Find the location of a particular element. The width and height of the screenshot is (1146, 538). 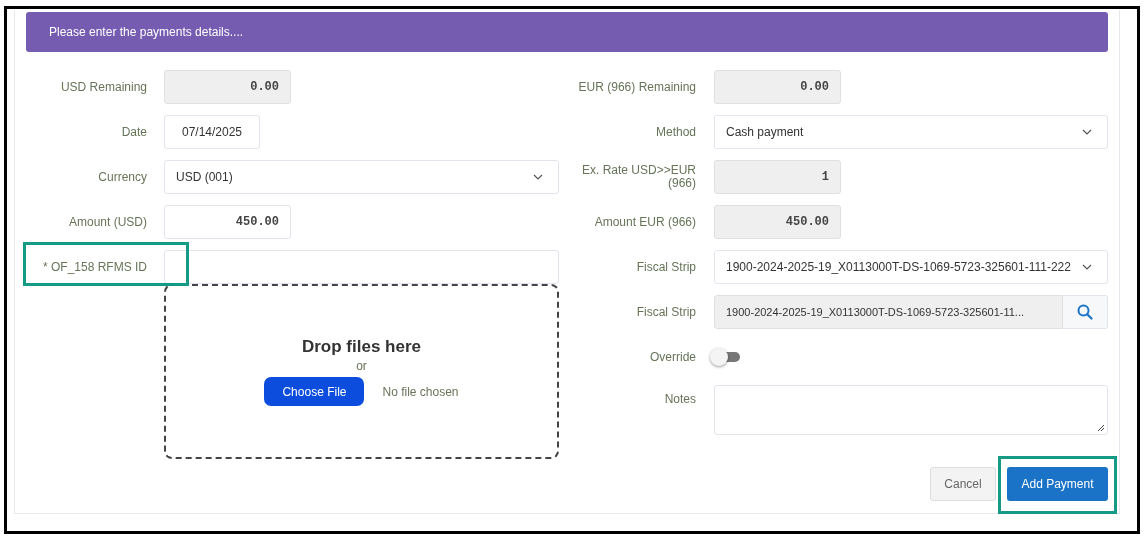

field-label: Currency is located at coordinates (122, 177).